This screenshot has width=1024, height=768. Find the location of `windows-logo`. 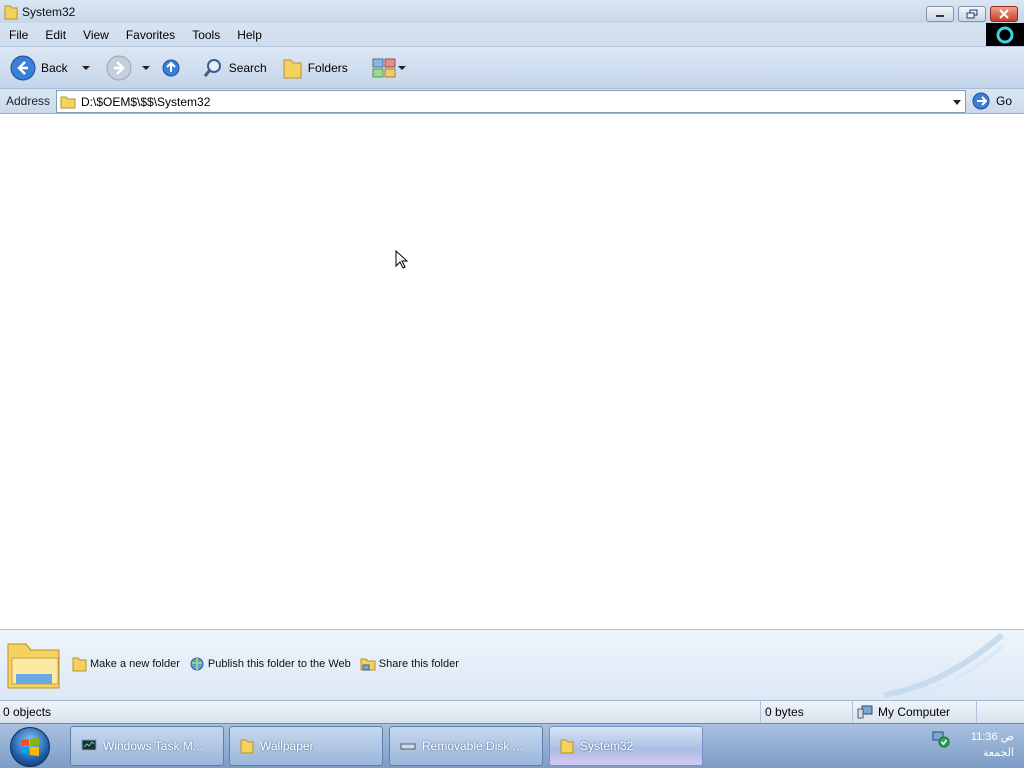

windows-logo is located at coordinates (1005, 34).